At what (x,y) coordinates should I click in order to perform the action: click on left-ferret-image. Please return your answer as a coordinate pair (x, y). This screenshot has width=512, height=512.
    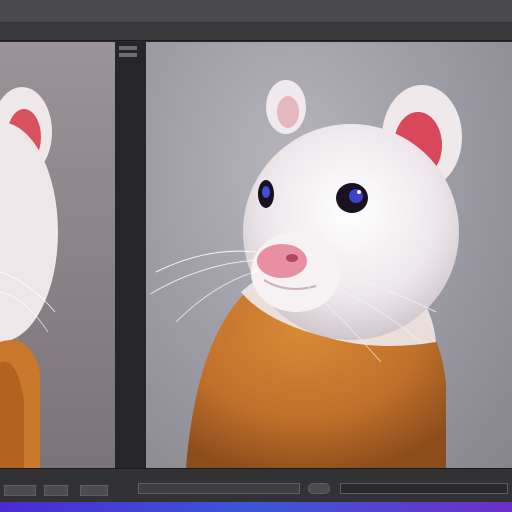
    Looking at the image, I should click on (29, 277).